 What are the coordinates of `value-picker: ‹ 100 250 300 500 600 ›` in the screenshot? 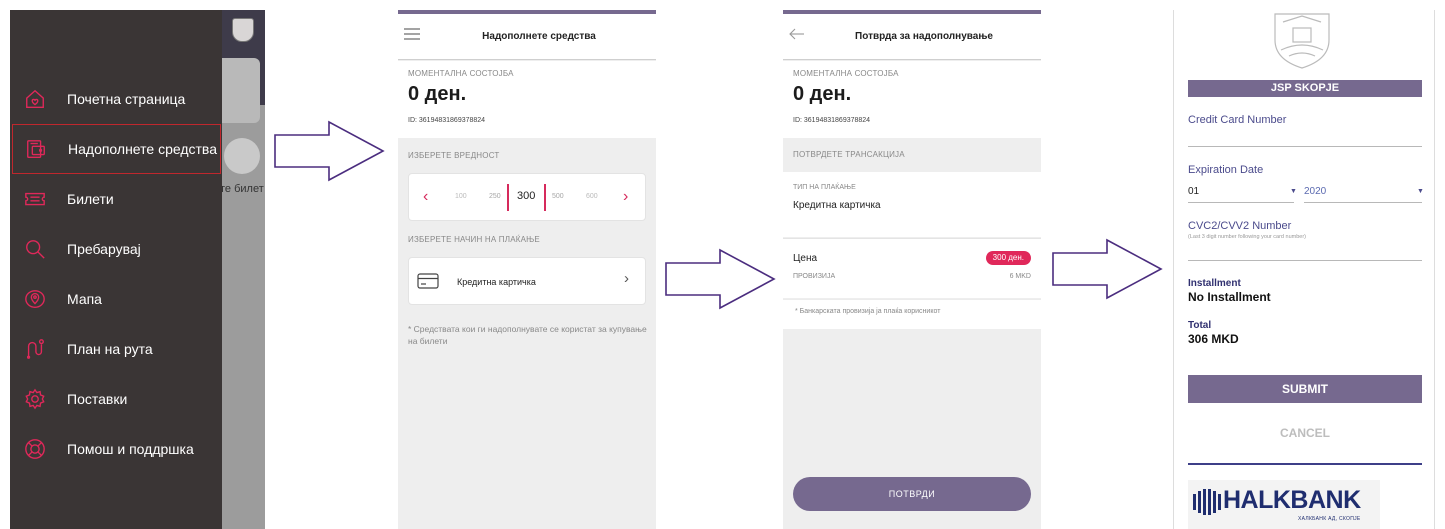 It's located at (527, 197).